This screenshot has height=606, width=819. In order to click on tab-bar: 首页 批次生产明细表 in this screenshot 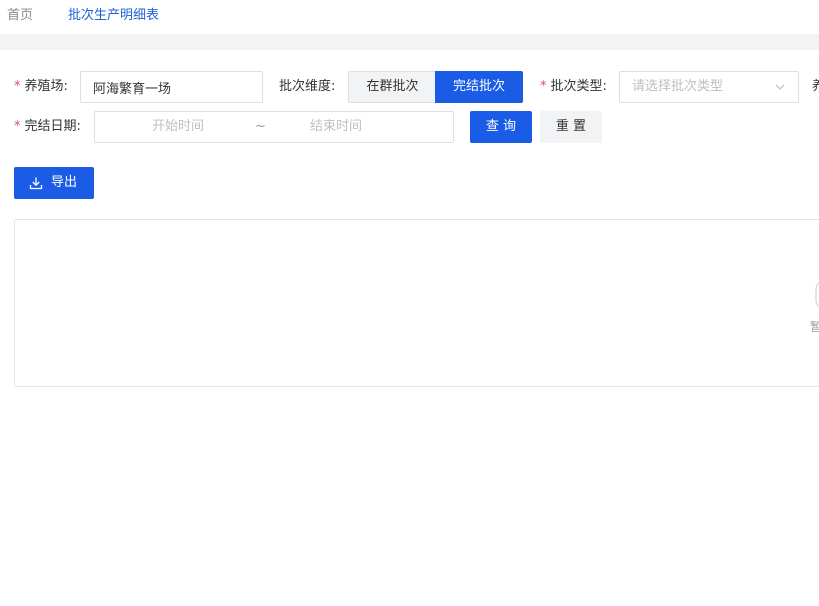, I will do `click(409, 17)`.